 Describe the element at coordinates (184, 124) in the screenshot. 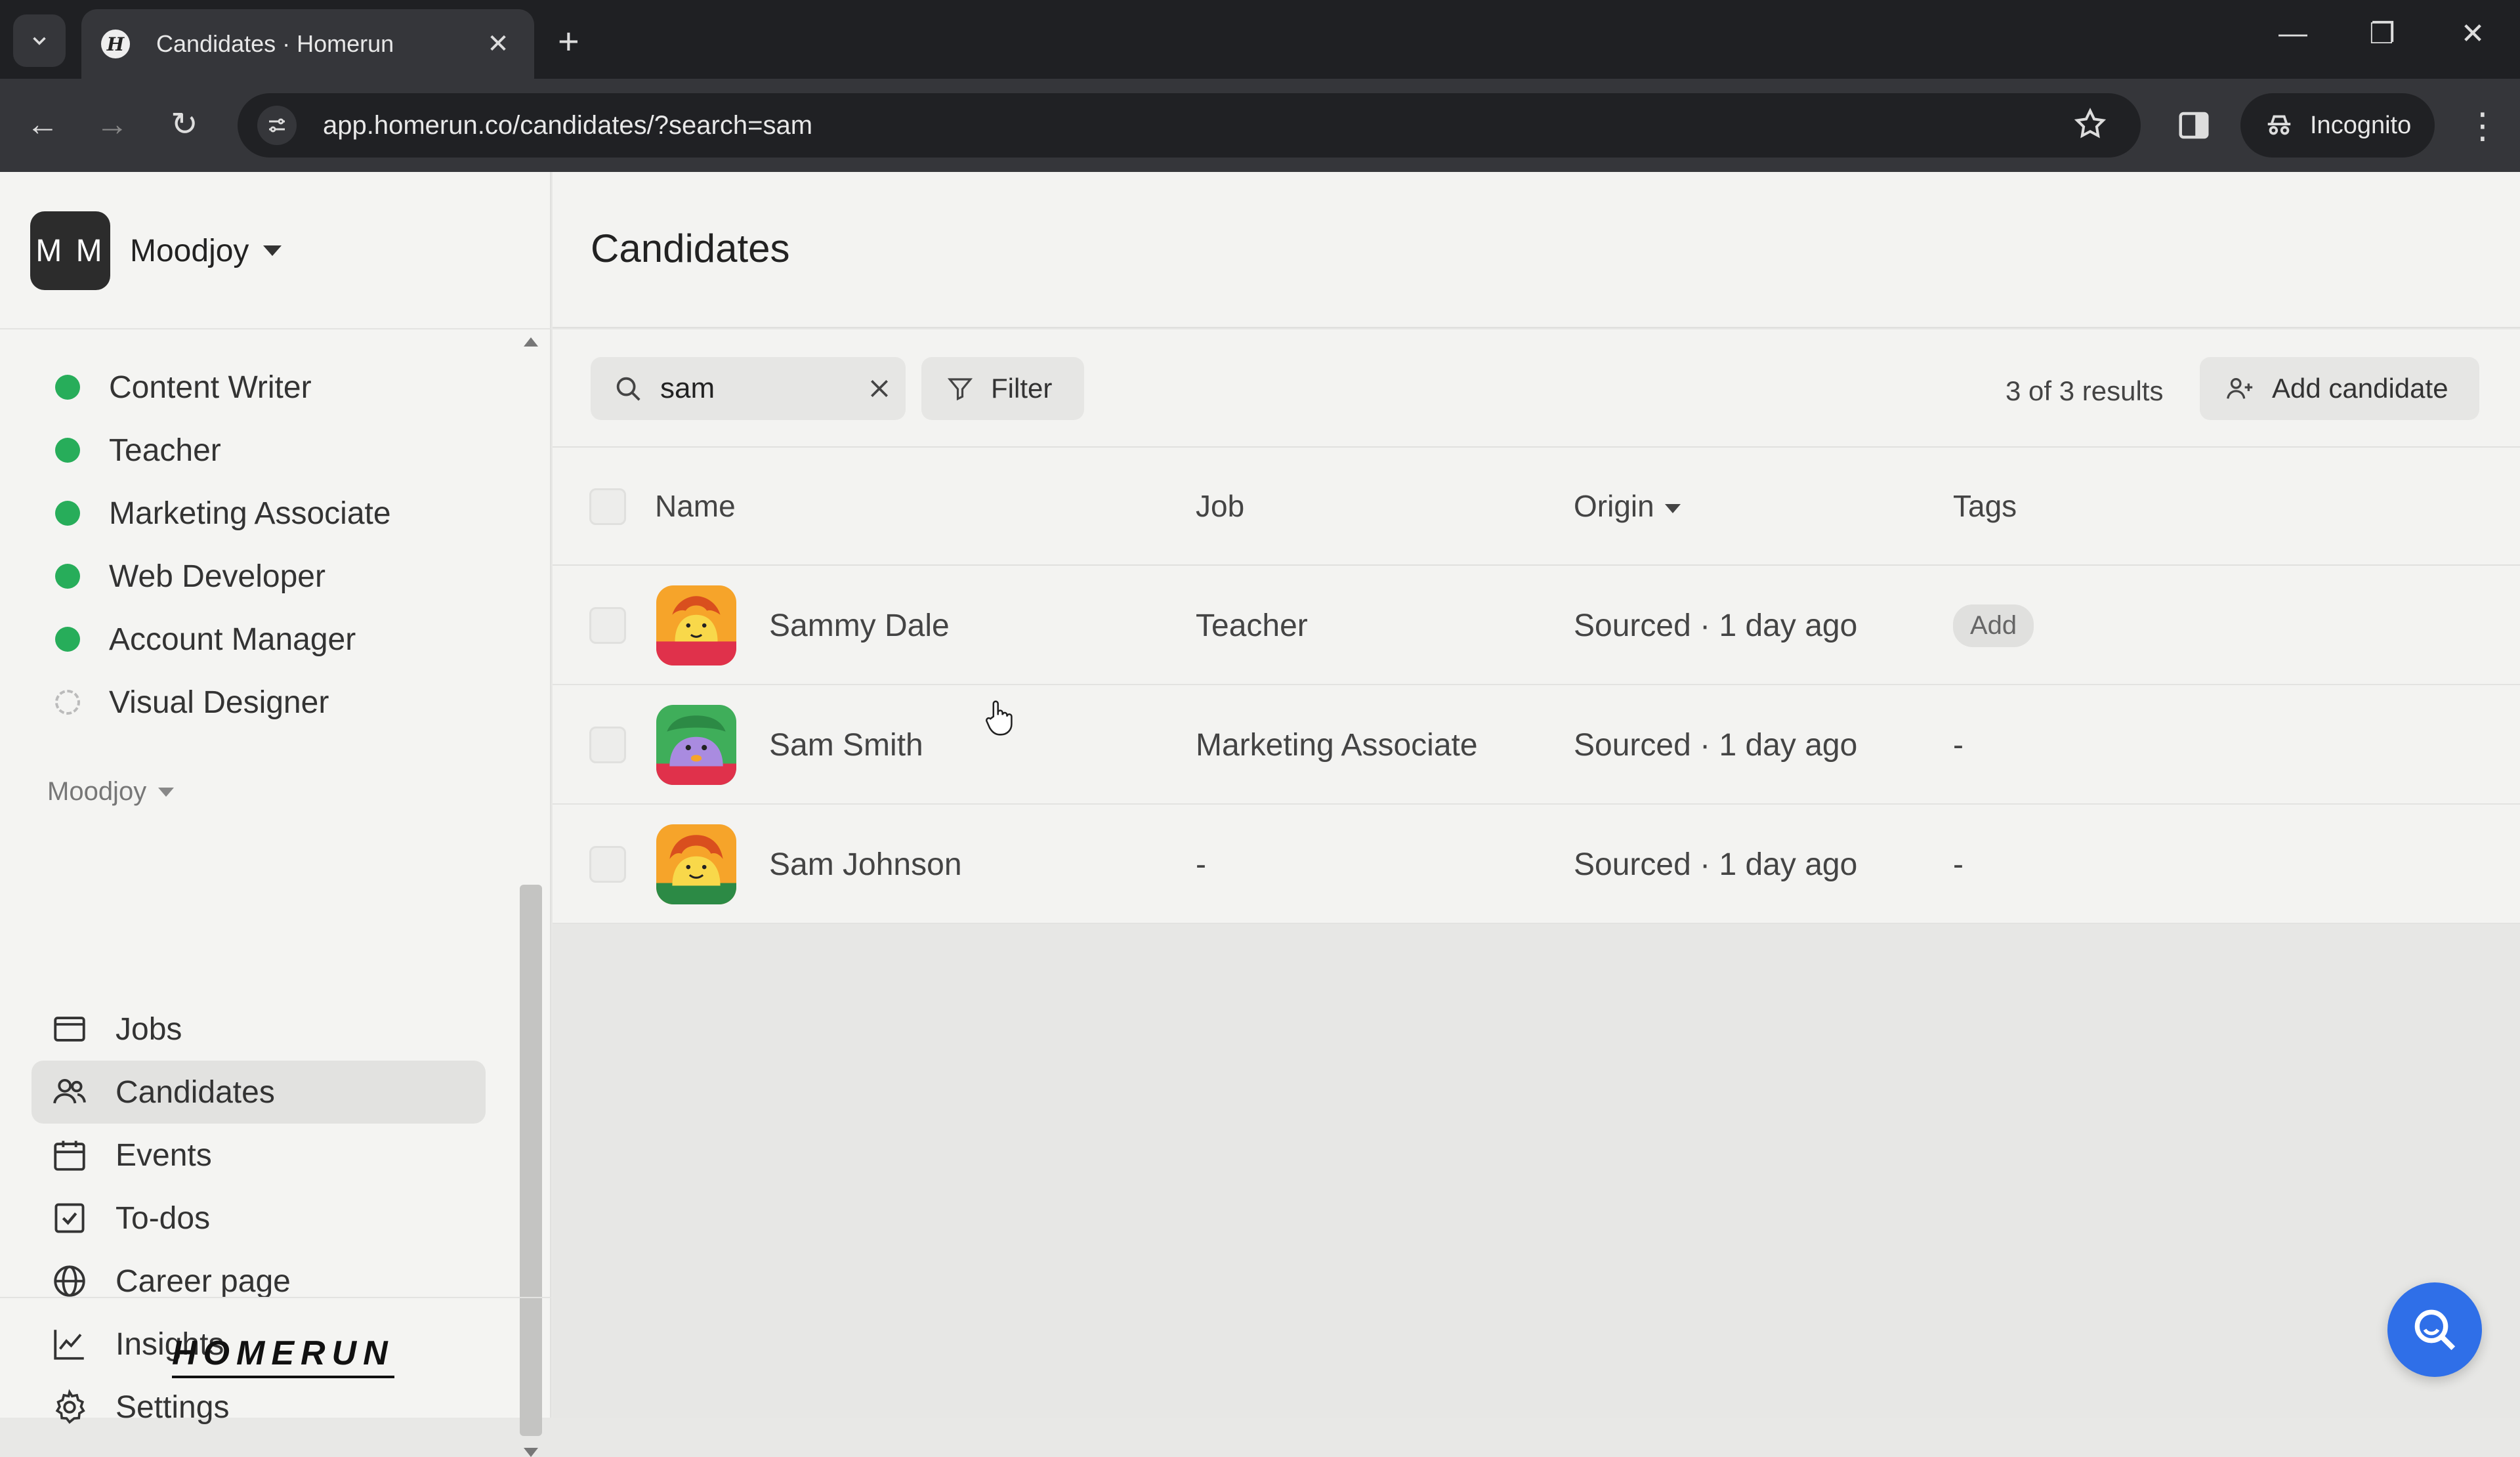

I see `reload-icon: ↻` at that location.